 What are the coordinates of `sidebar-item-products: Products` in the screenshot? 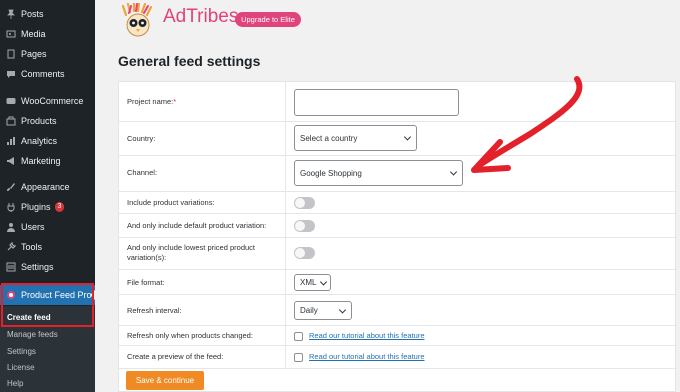 It's located at (47, 121).